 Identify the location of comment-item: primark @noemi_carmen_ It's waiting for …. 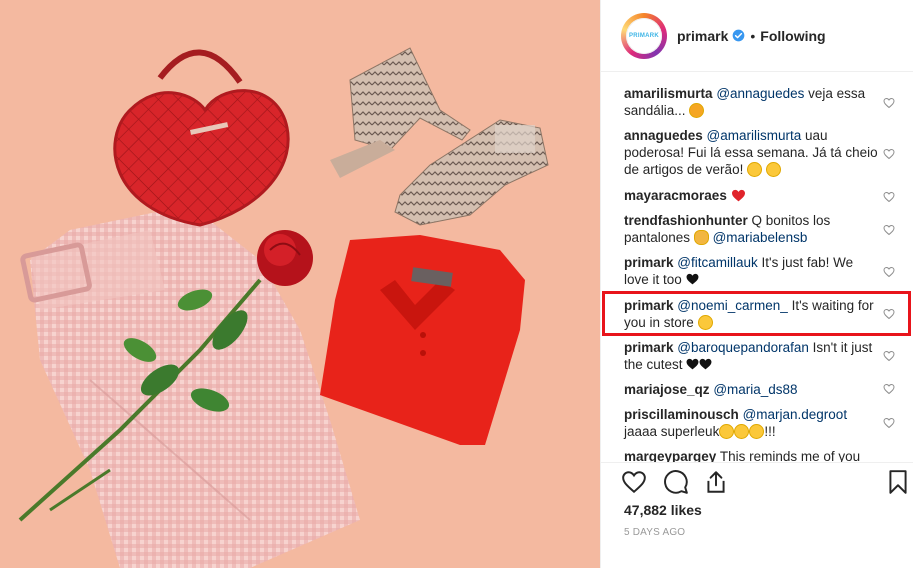
(751, 314).